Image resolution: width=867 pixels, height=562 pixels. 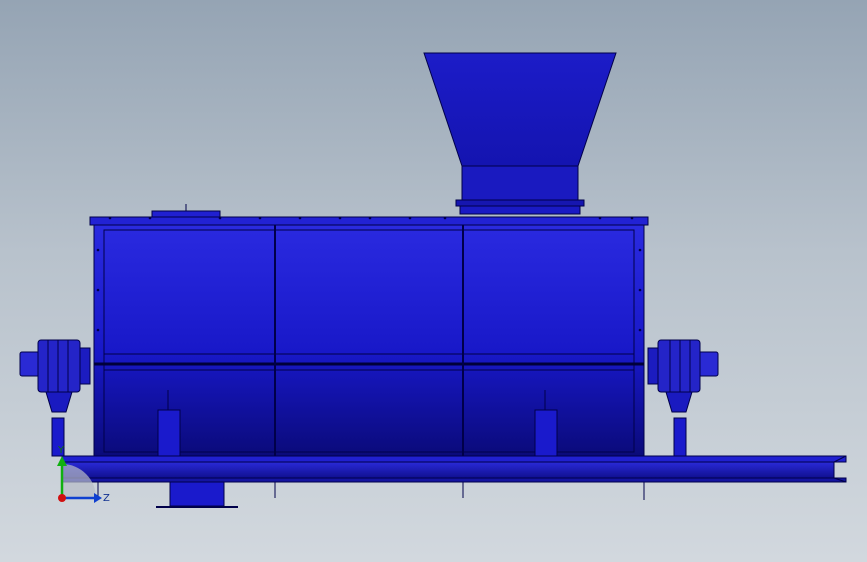 I want to click on z-axis-label: Z, so click(x=106, y=498).